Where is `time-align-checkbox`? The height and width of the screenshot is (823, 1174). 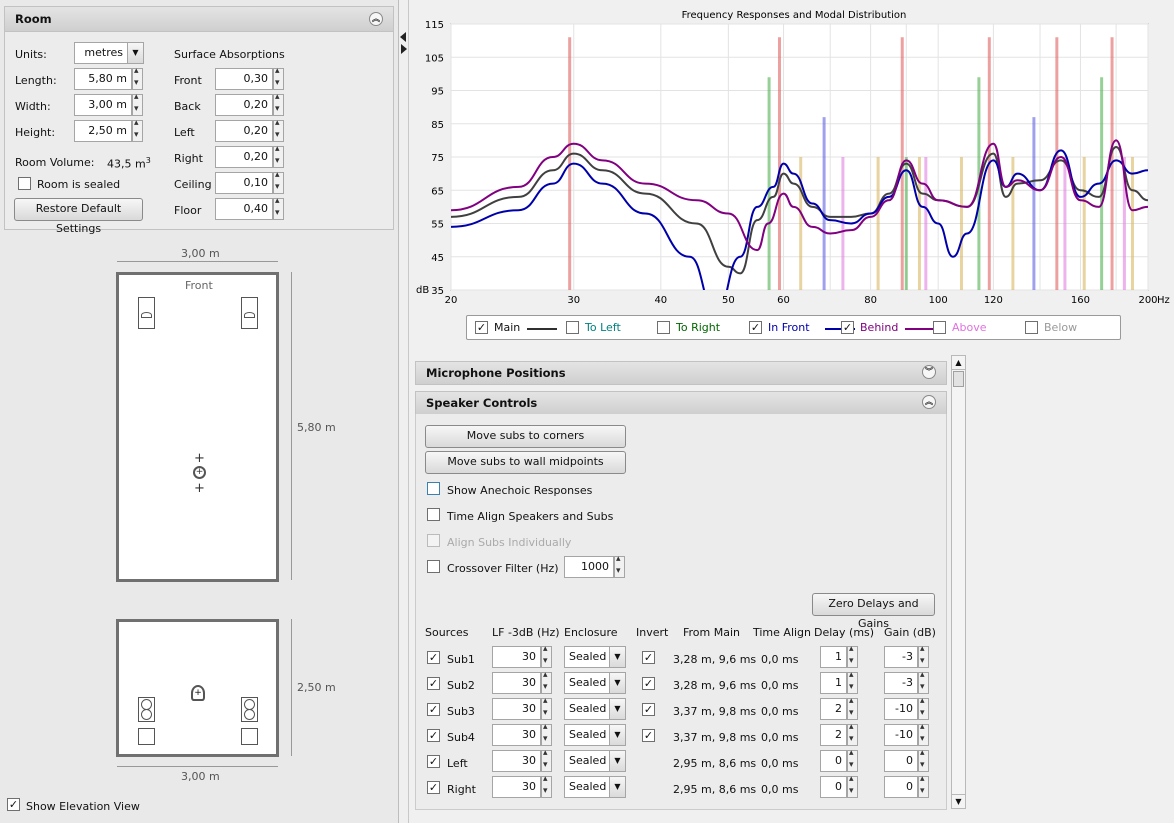
time-align-checkbox is located at coordinates (433, 514).